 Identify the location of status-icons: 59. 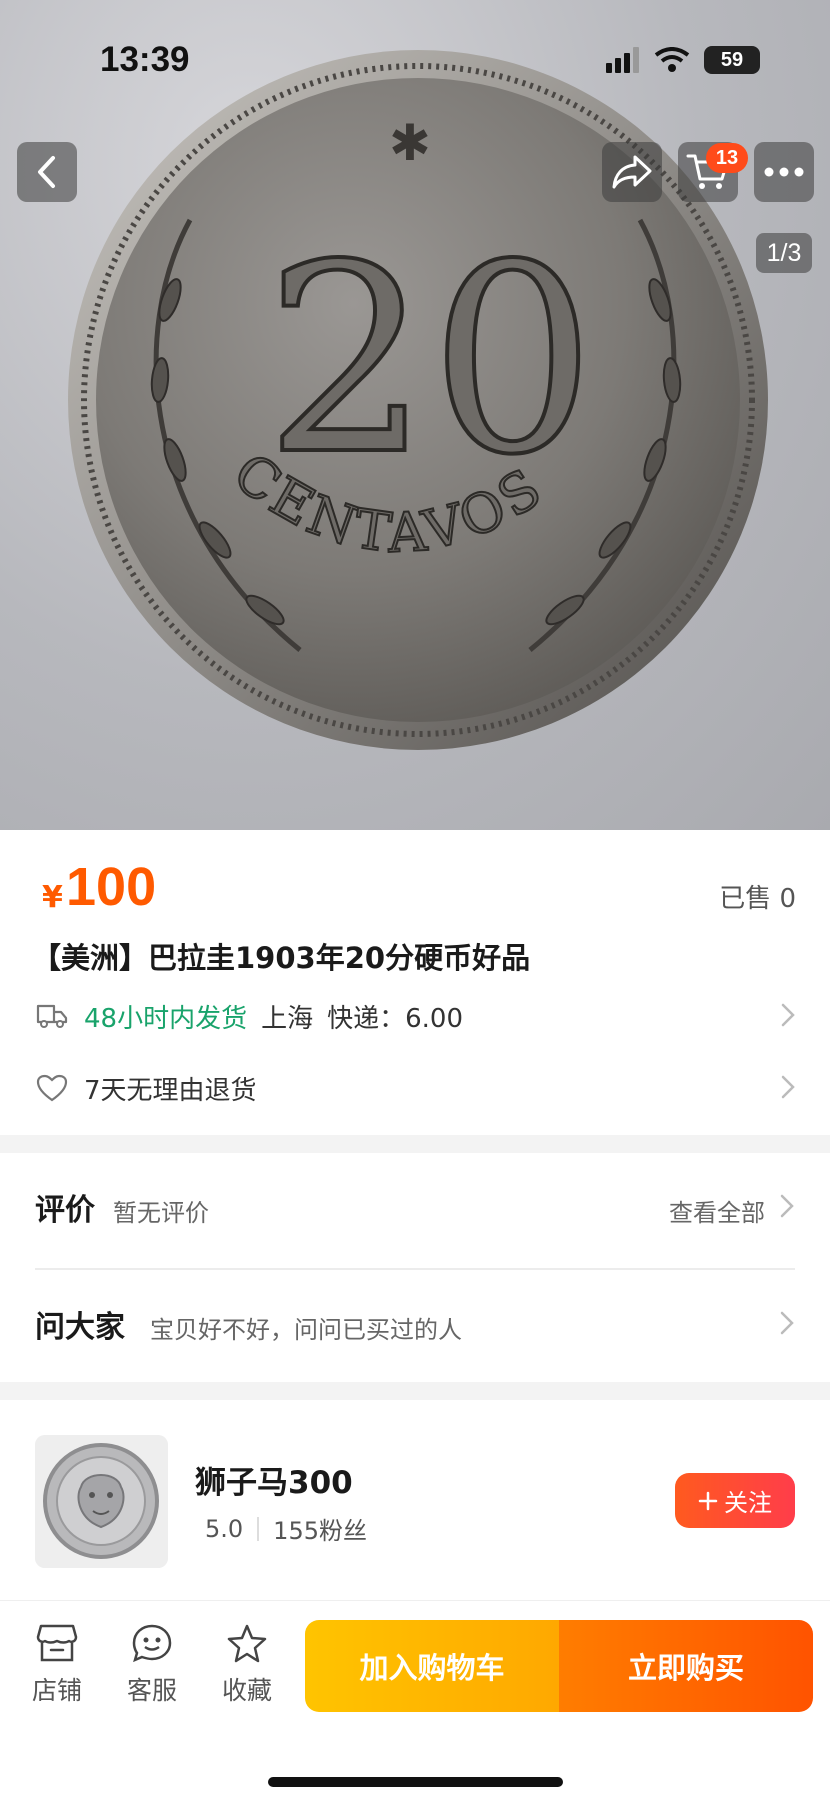
(683, 60).